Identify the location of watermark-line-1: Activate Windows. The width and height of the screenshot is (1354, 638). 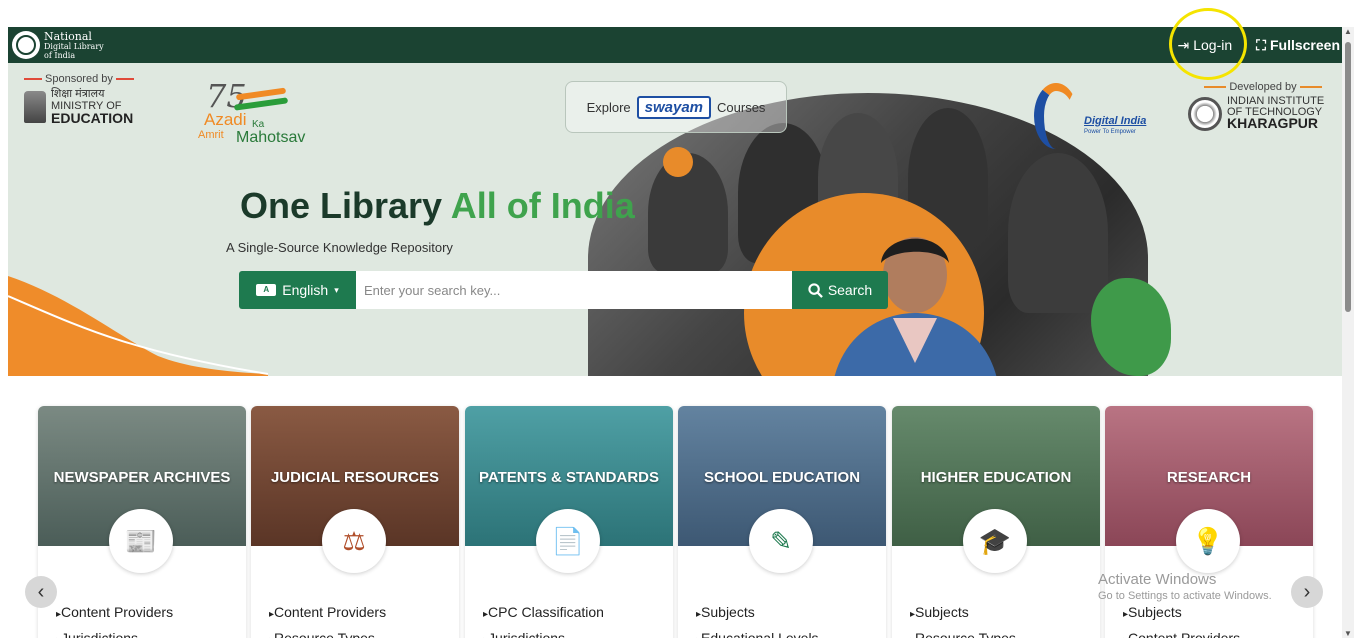
(1157, 579).